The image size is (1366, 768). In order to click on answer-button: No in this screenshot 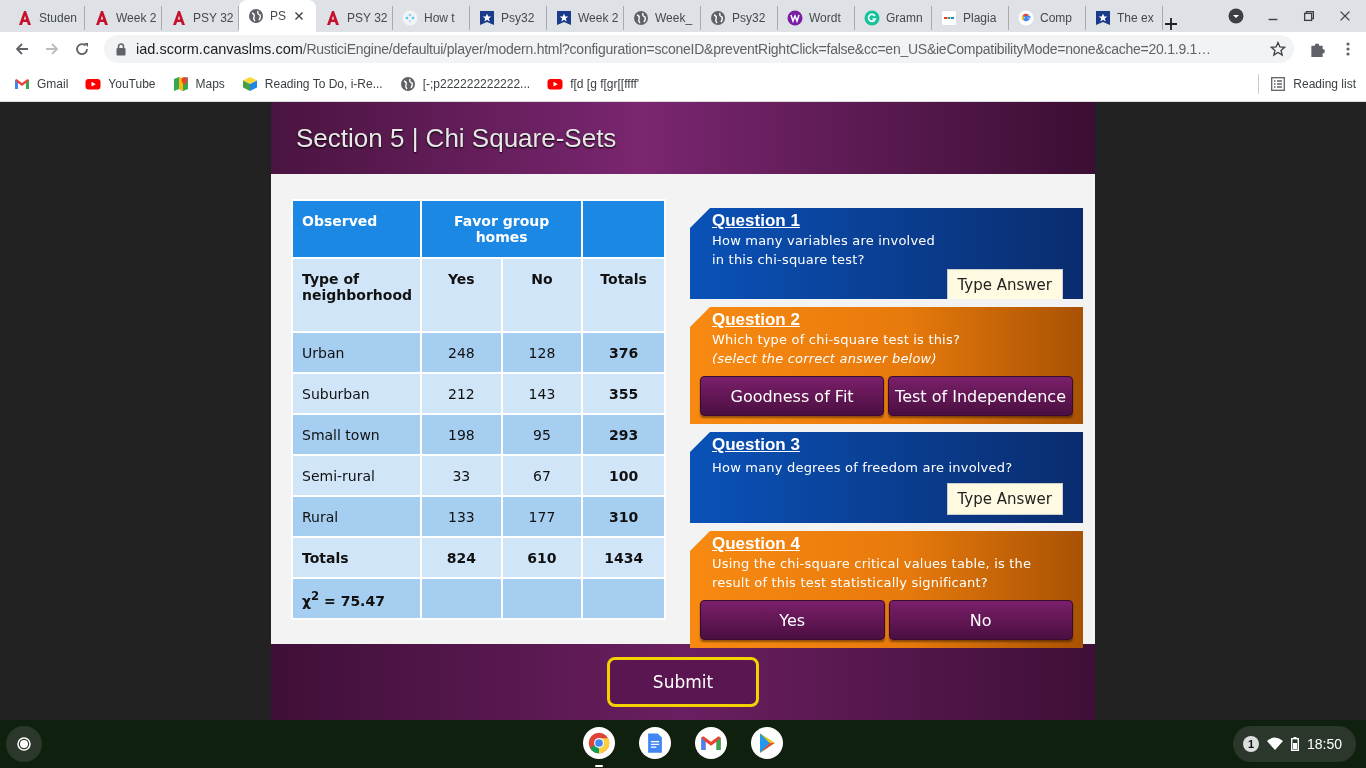, I will do `click(980, 620)`.